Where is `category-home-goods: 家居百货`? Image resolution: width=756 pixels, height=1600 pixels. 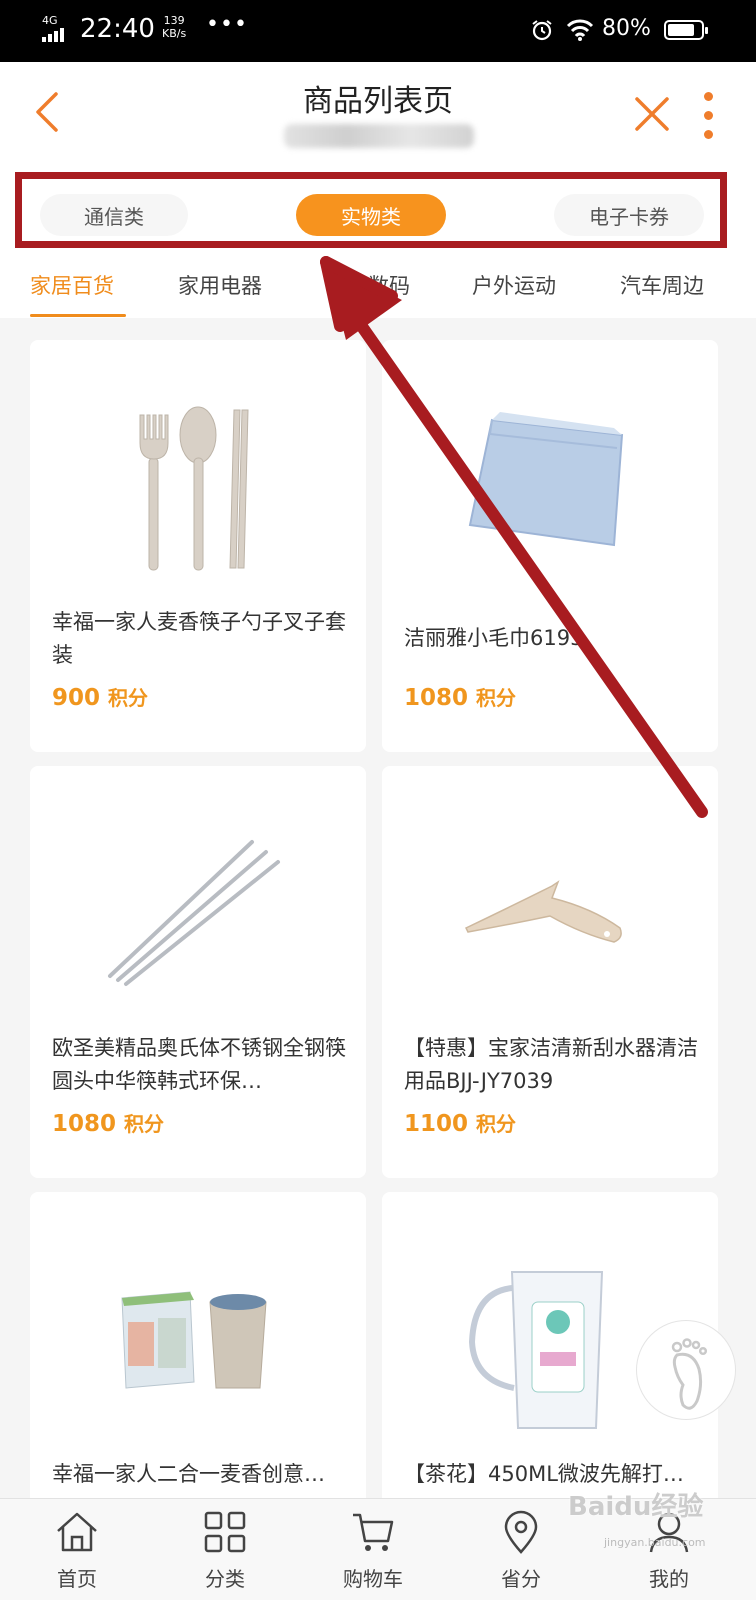 category-home-goods: 家居百货 is located at coordinates (72, 285).